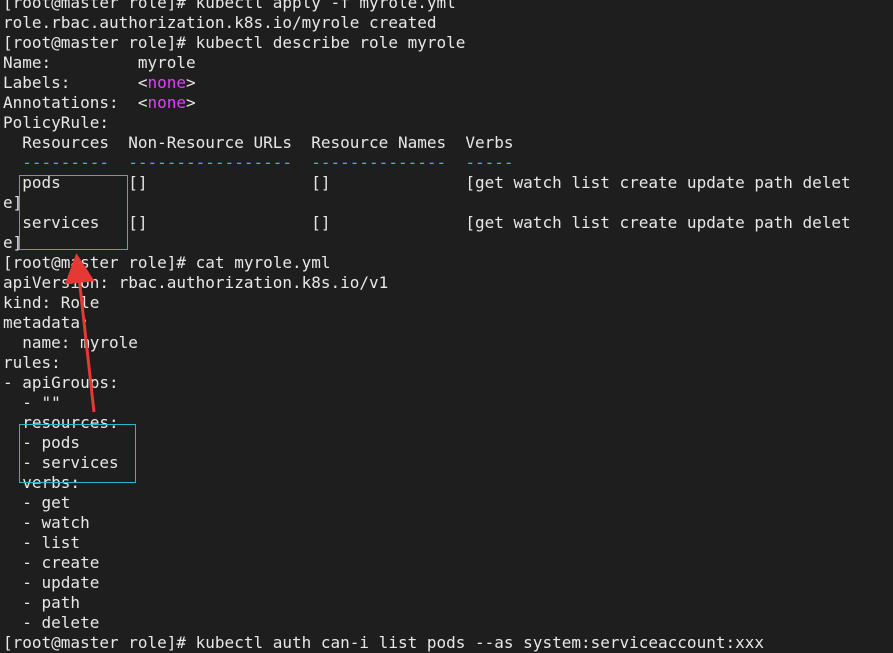 The height and width of the screenshot is (653, 893). I want to click on terminal-line: - pods, so click(448, 443).